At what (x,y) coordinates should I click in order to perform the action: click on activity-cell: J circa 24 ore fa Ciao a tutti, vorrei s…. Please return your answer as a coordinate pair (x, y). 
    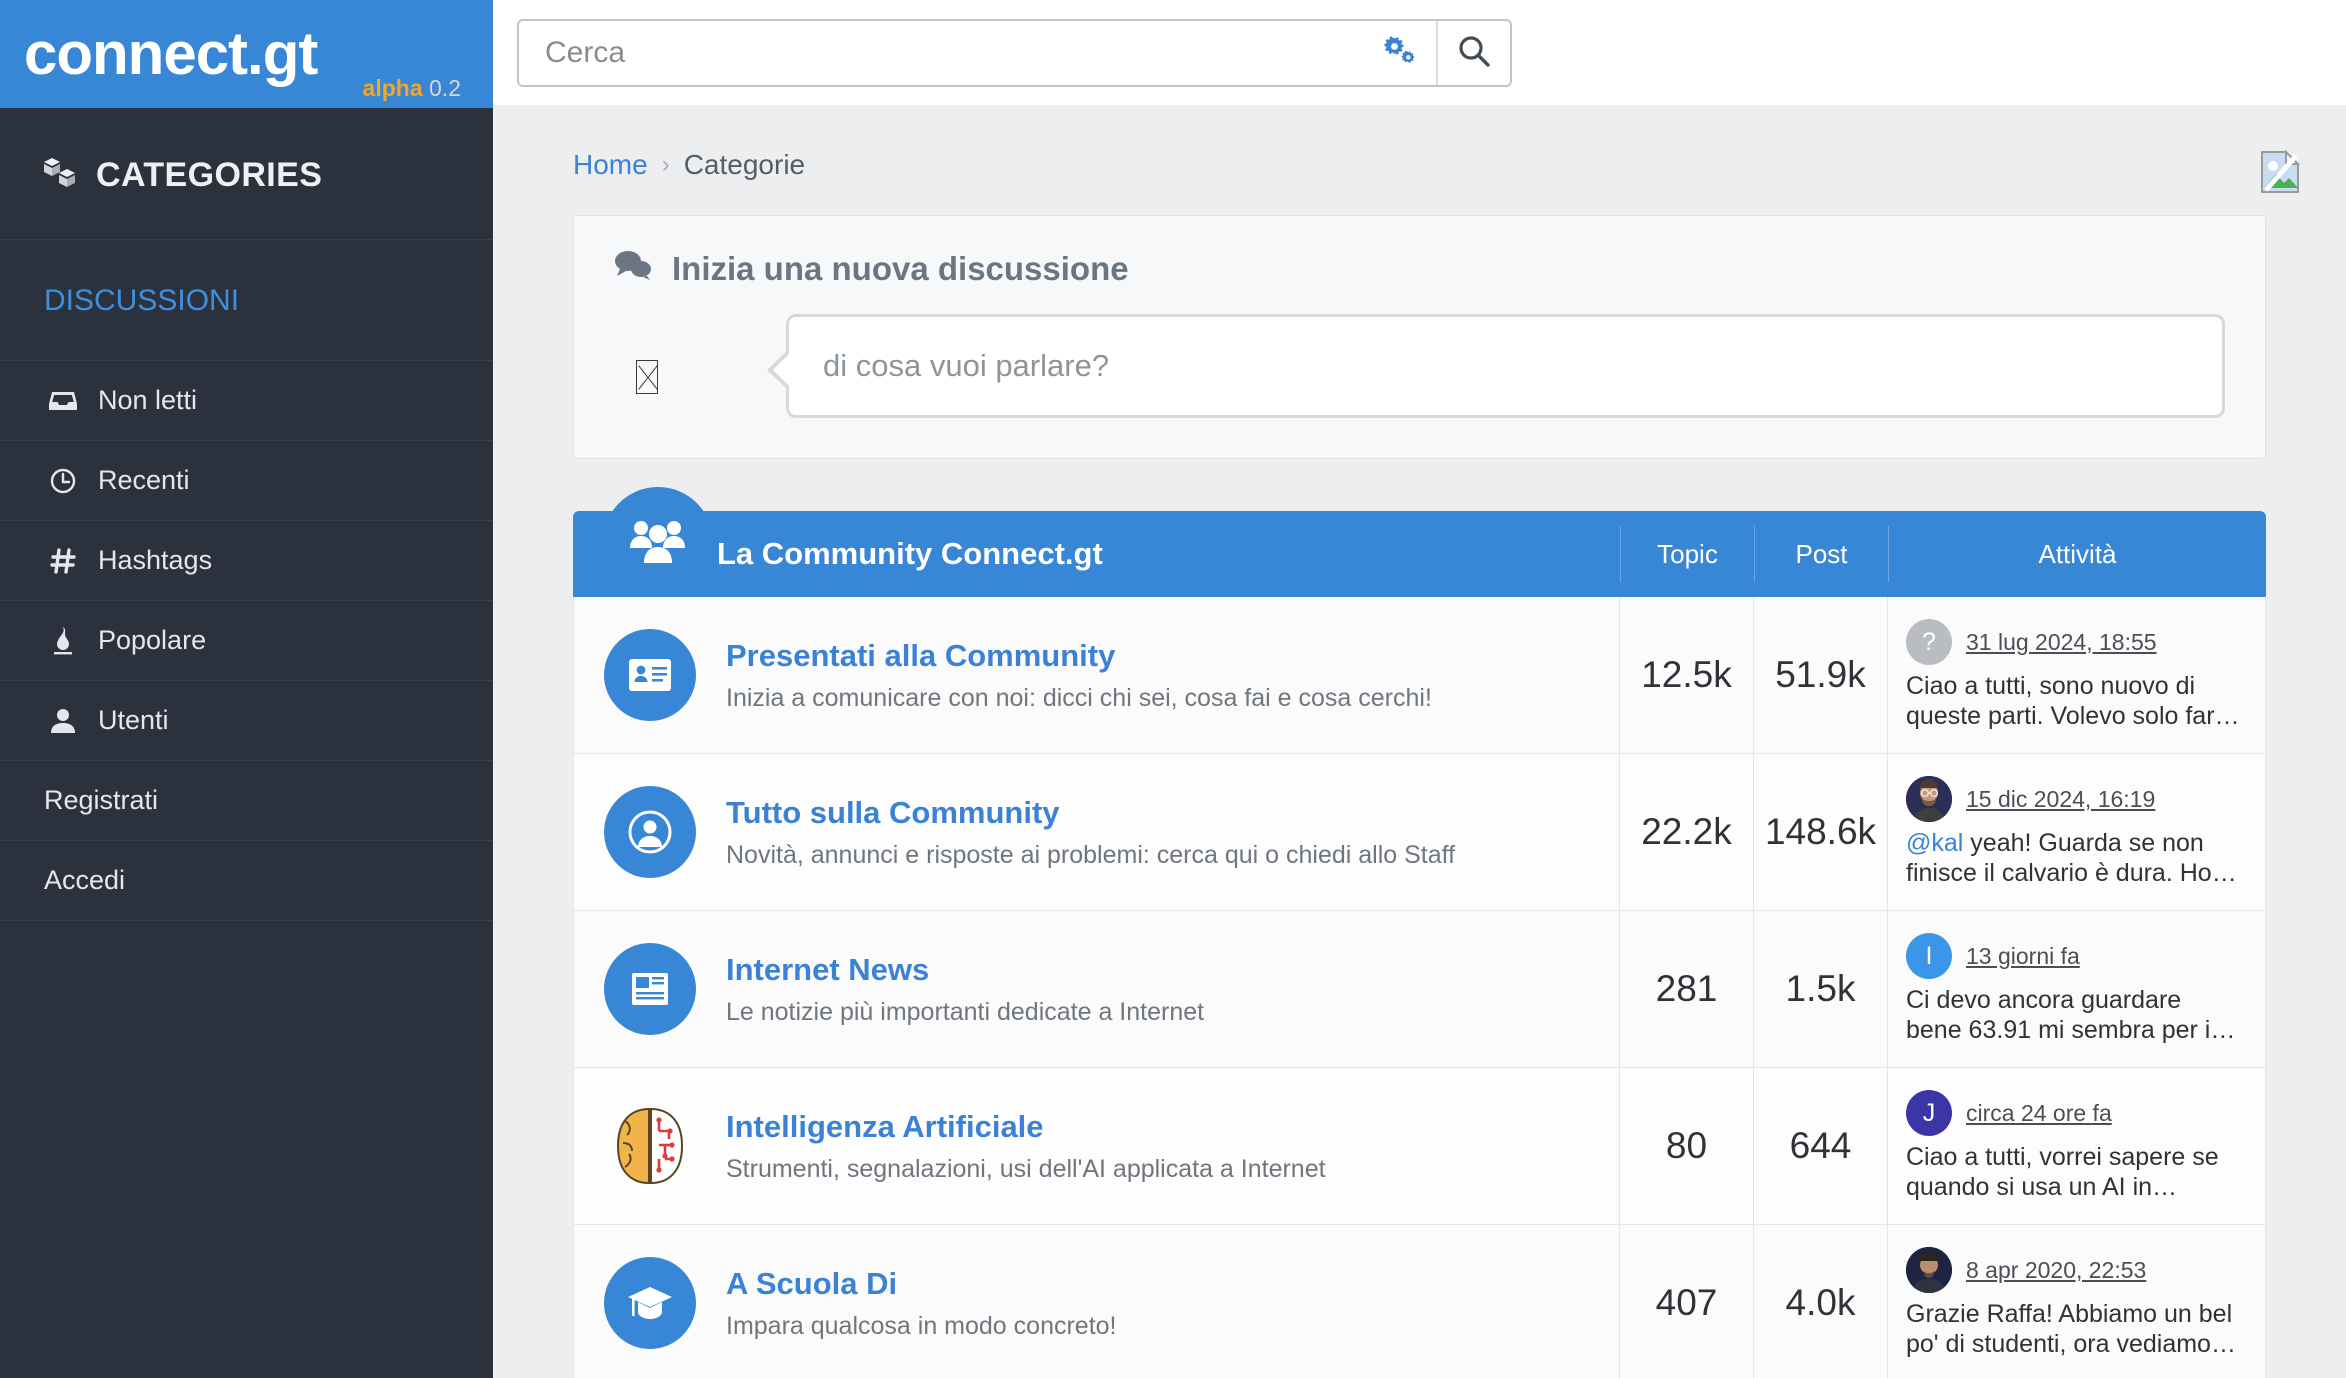
    Looking at the image, I should click on (2076, 1146).